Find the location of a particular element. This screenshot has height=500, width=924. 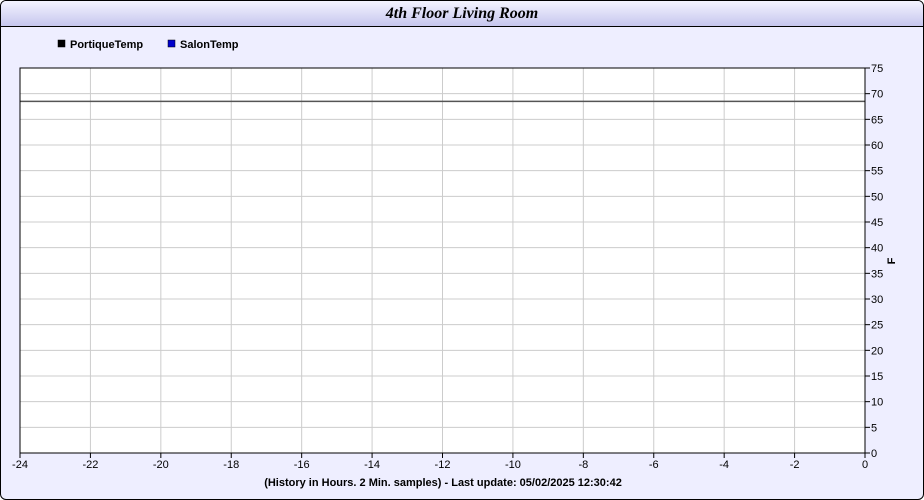

y-tick-label: 20 is located at coordinates (877, 351).